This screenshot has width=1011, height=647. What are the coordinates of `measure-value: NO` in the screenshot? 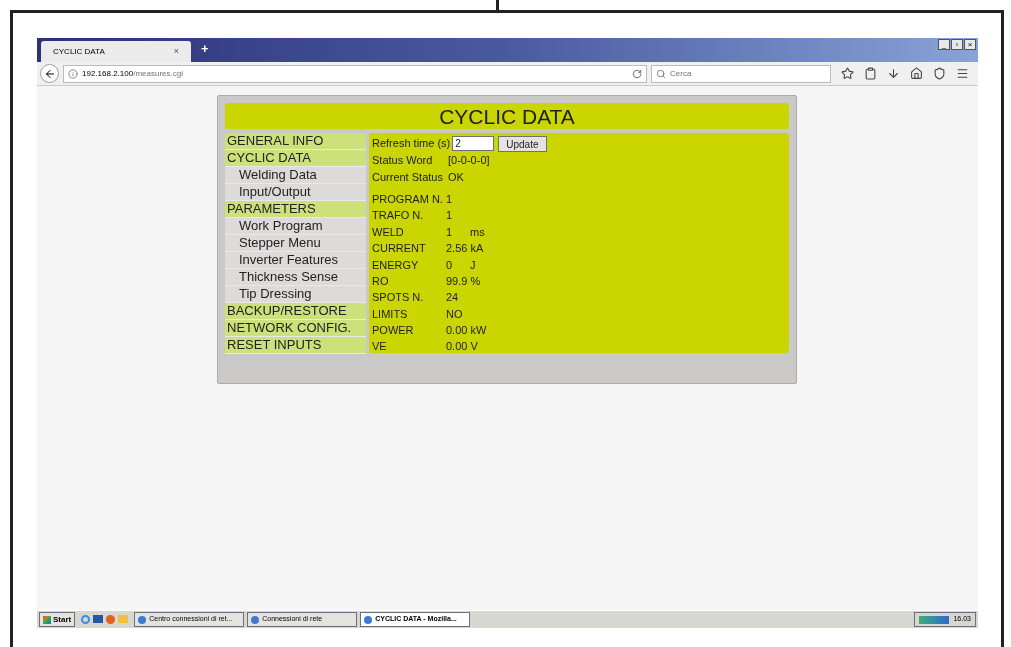 It's located at (454, 314).